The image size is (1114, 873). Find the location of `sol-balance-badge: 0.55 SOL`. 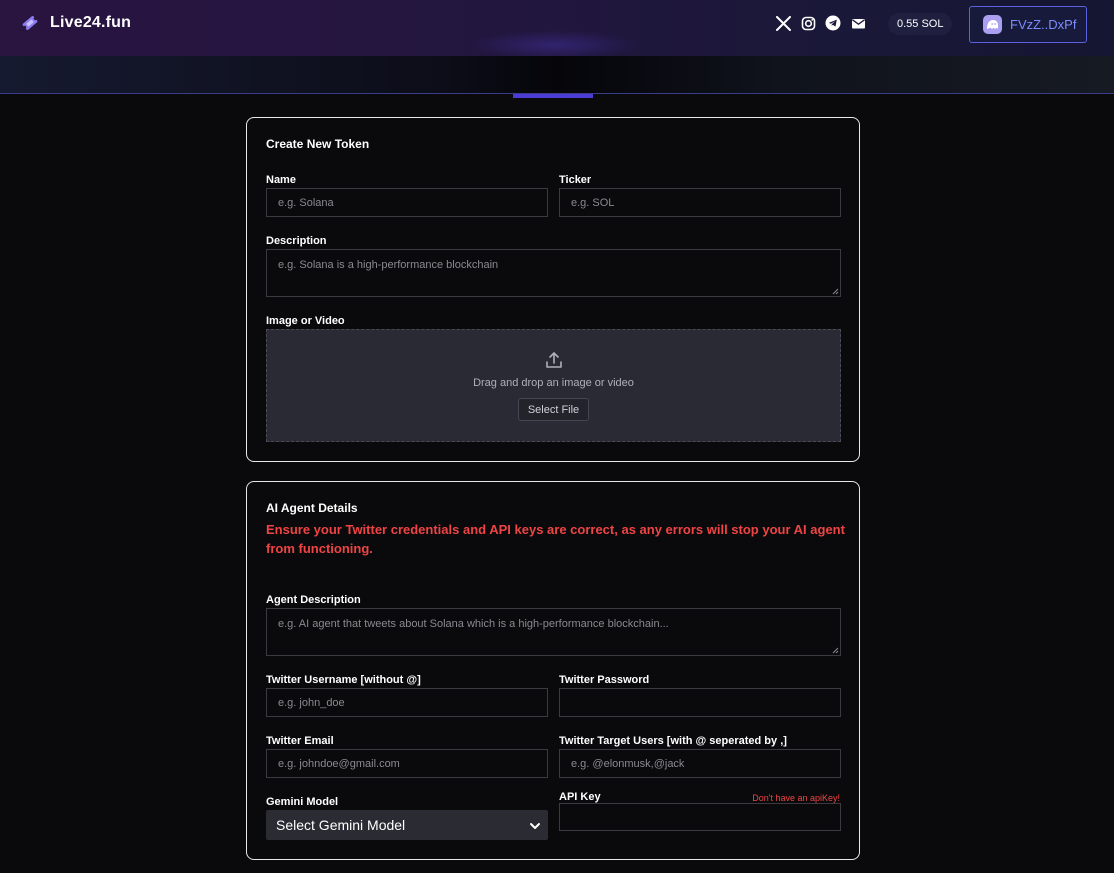

sol-balance-badge: 0.55 SOL is located at coordinates (920, 24).